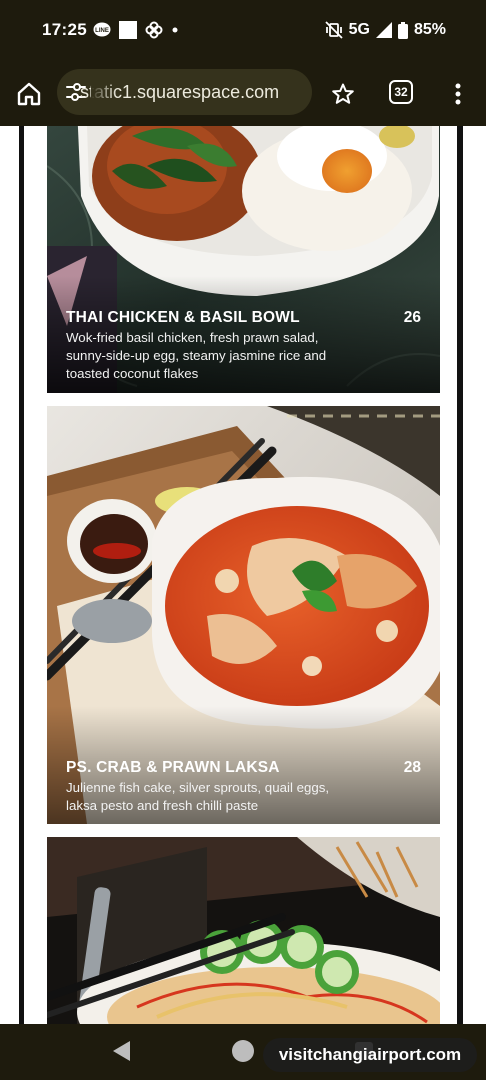 This screenshot has width=486, height=1080. What do you see at coordinates (173, 767) in the screenshot?
I see `item-title: PS. CRAB & PRAWN LAKSA` at bounding box center [173, 767].